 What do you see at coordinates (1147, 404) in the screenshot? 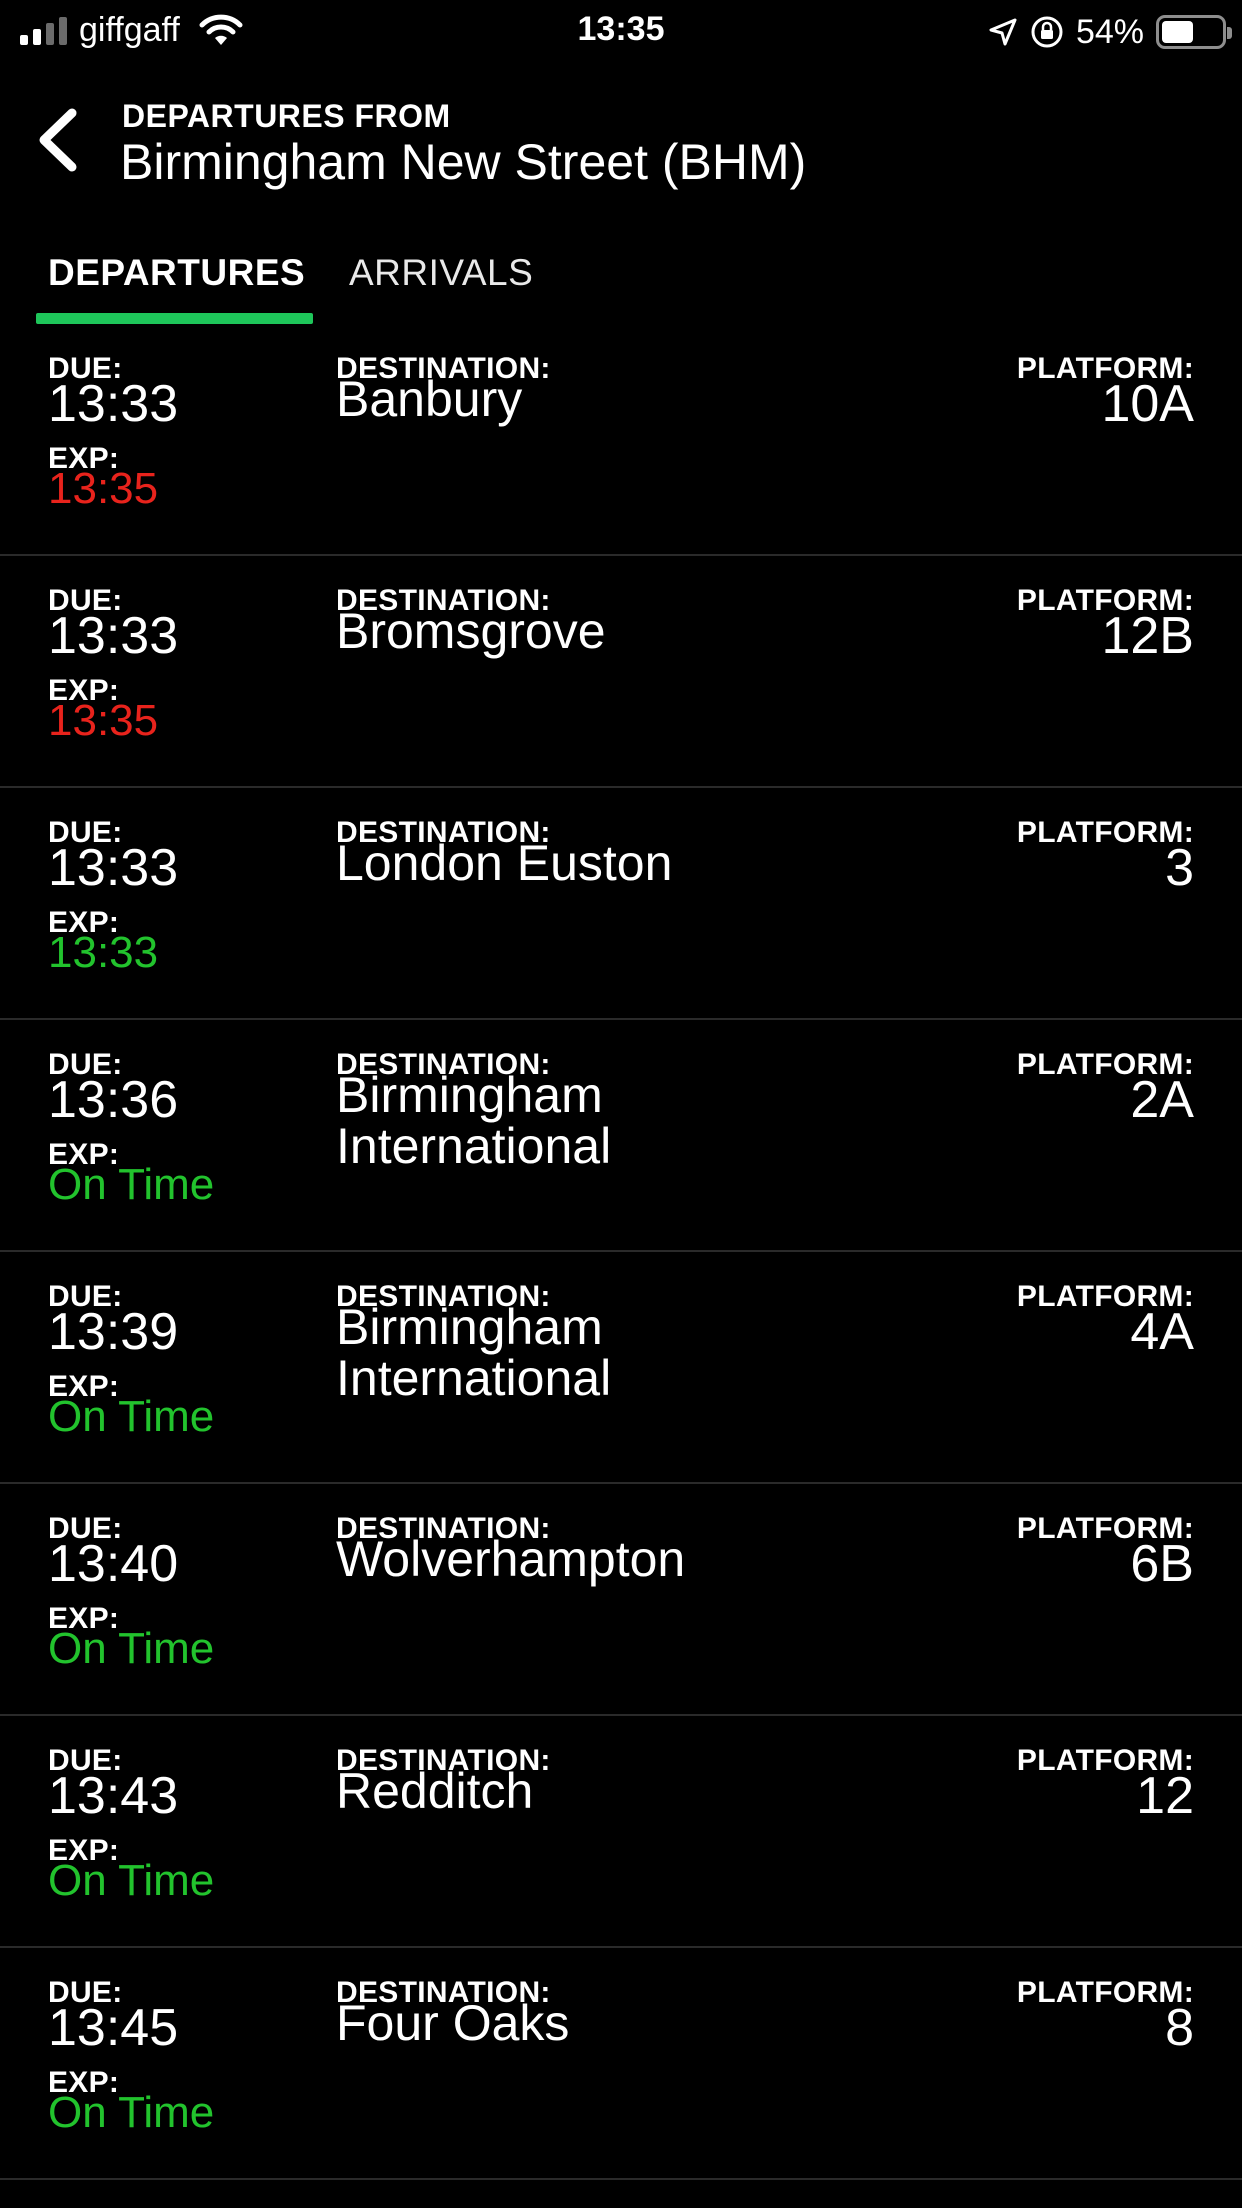
I see `platform-number: 10A` at bounding box center [1147, 404].